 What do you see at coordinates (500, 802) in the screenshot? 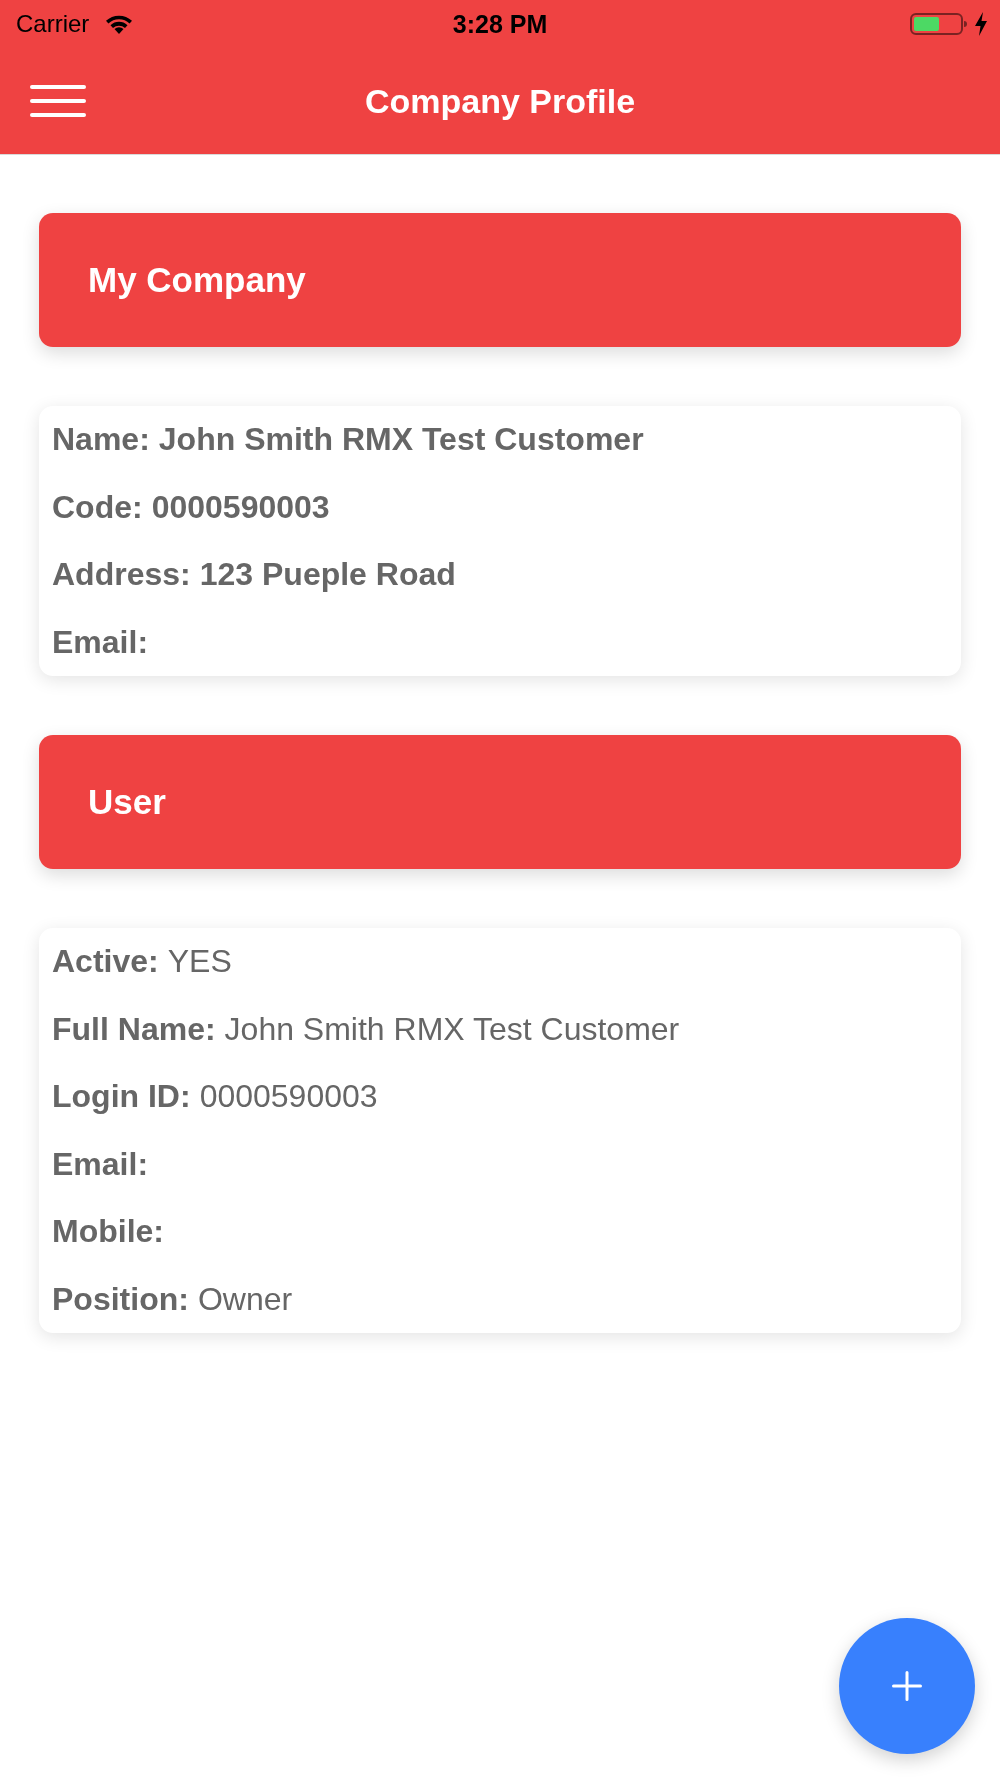
I see `section-header: User` at bounding box center [500, 802].